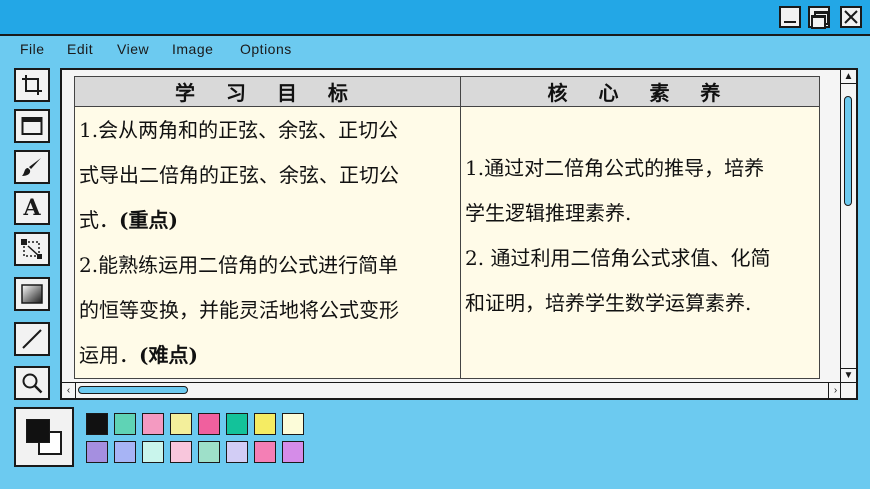 The width and height of the screenshot is (870, 489). What do you see at coordinates (148, 220) in the screenshot?
I see `key-point-label: (重点)` at bounding box center [148, 220].